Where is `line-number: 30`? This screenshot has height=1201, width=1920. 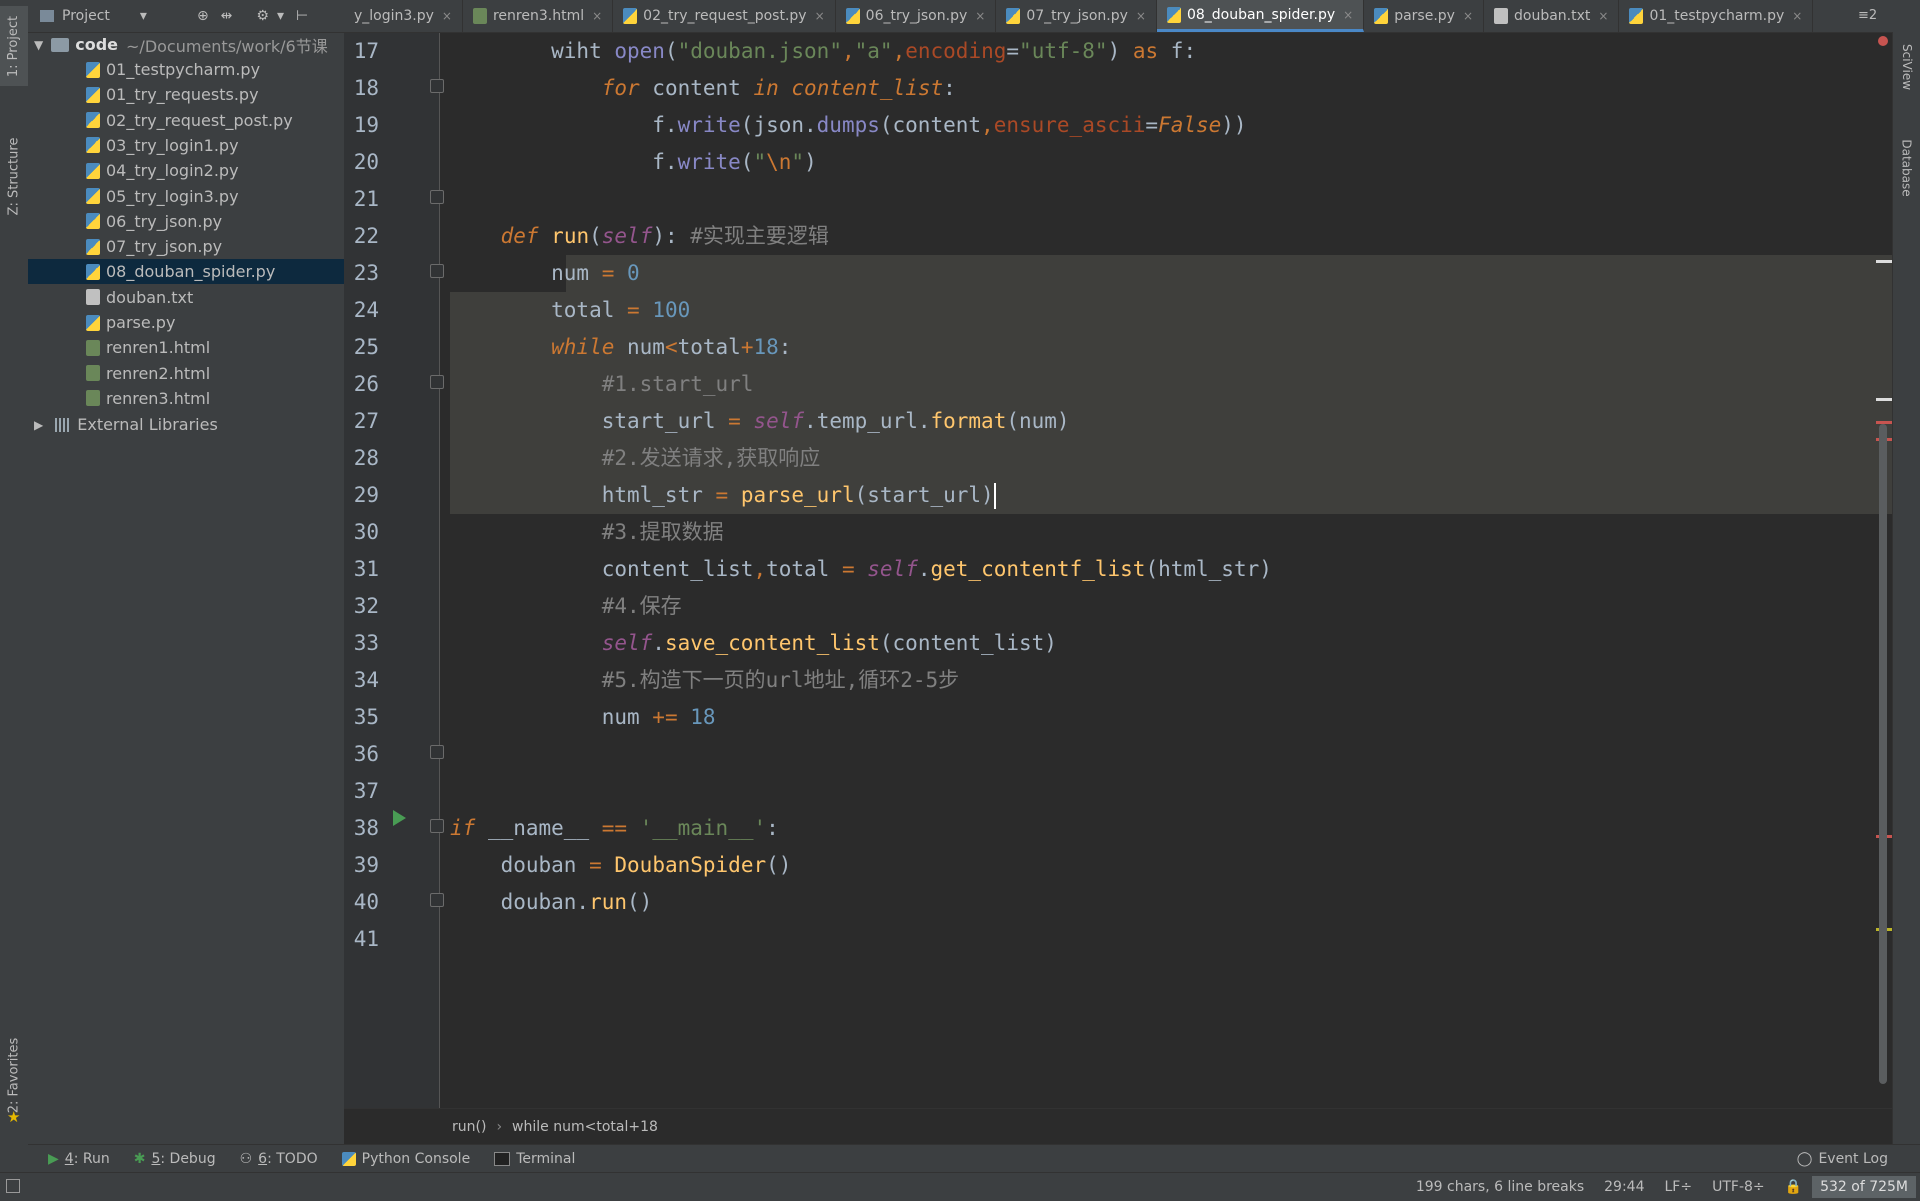 line-number: 30 is located at coordinates (366, 532).